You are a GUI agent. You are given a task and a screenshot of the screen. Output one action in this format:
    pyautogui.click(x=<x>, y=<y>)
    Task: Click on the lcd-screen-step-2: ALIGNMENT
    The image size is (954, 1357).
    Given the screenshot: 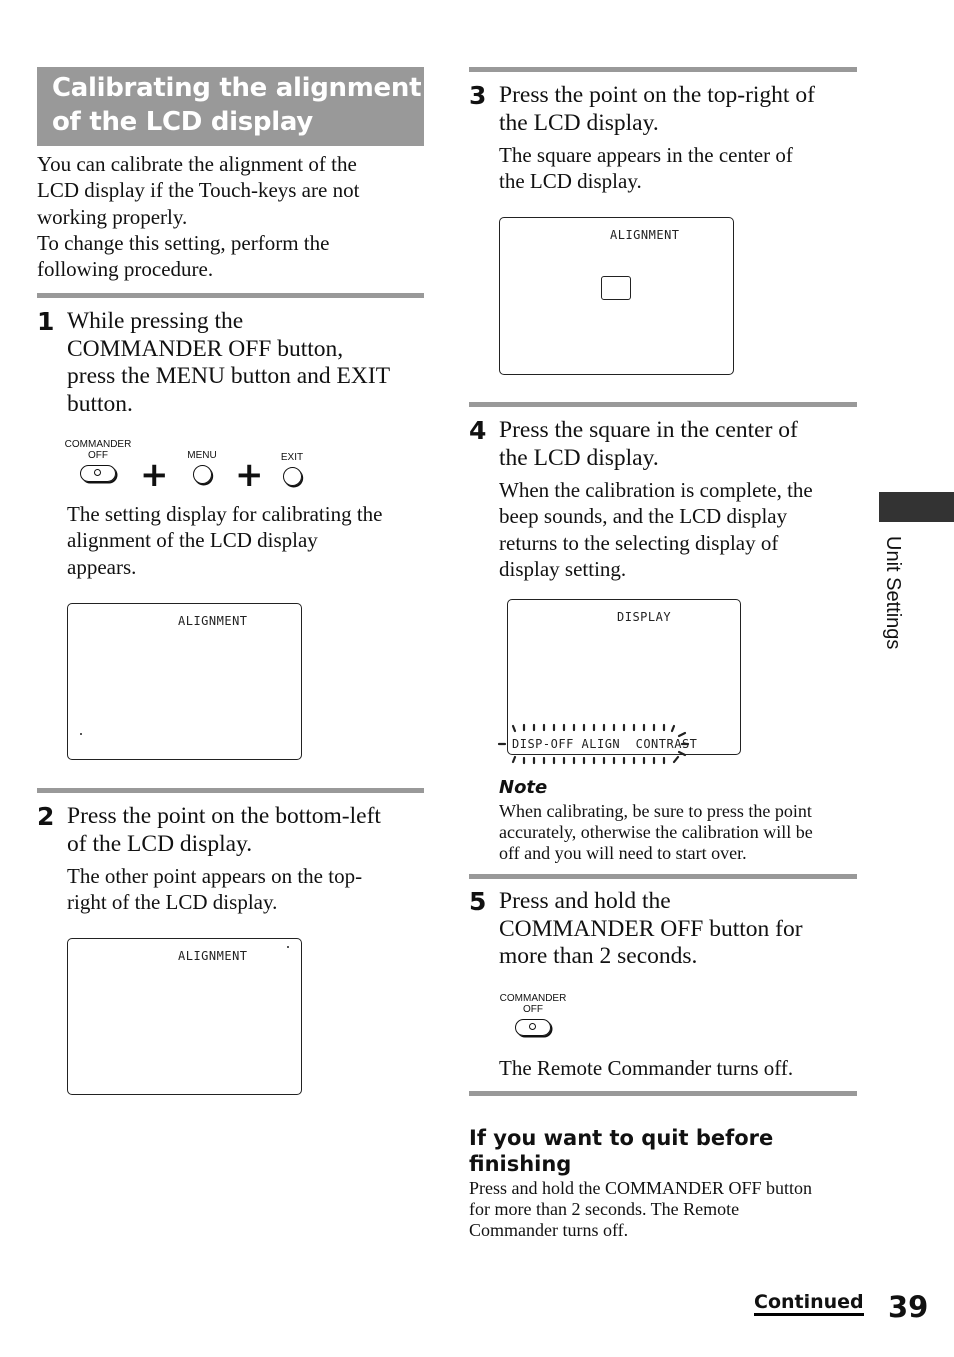 What is the action you would take?
    pyautogui.click(x=184, y=1016)
    